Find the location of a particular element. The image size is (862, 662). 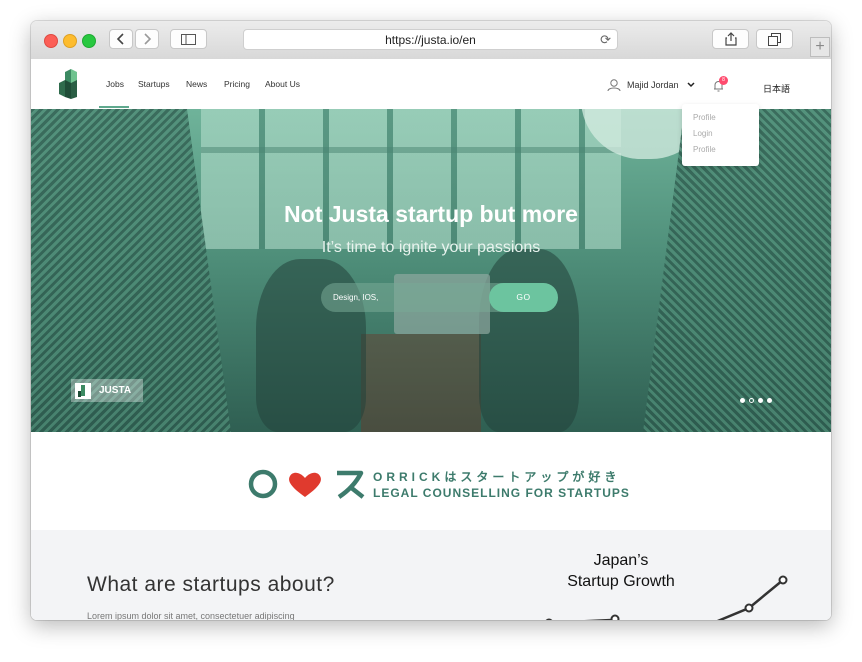

menu-item-login: Login is located at coordinates (720, 134).